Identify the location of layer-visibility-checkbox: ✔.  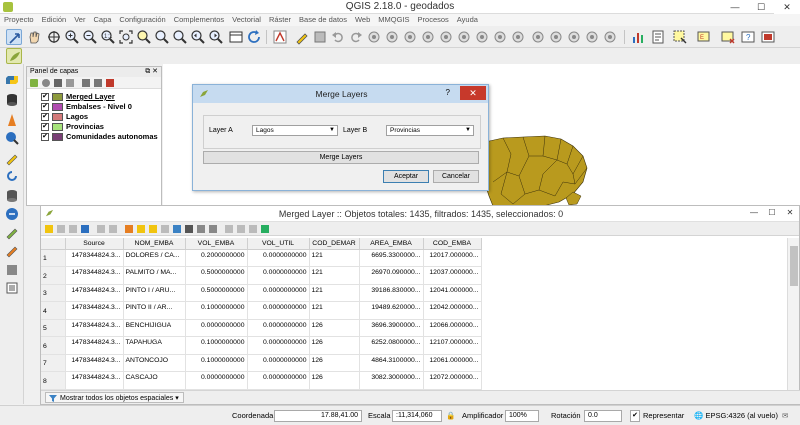
(45, 117).